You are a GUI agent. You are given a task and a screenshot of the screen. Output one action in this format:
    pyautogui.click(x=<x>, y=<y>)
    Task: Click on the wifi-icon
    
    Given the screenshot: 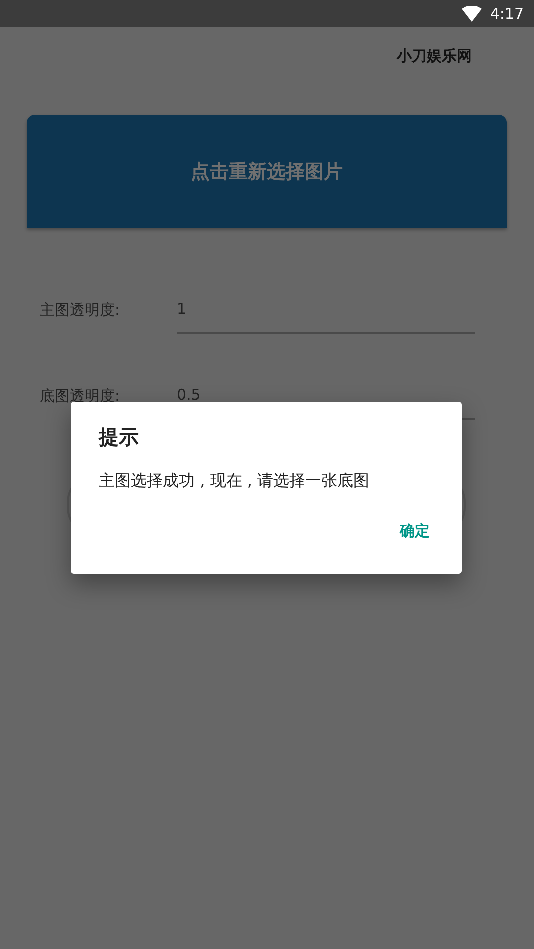 What is the action you would take?
    pyautogui.click(x=472, y=14)
    